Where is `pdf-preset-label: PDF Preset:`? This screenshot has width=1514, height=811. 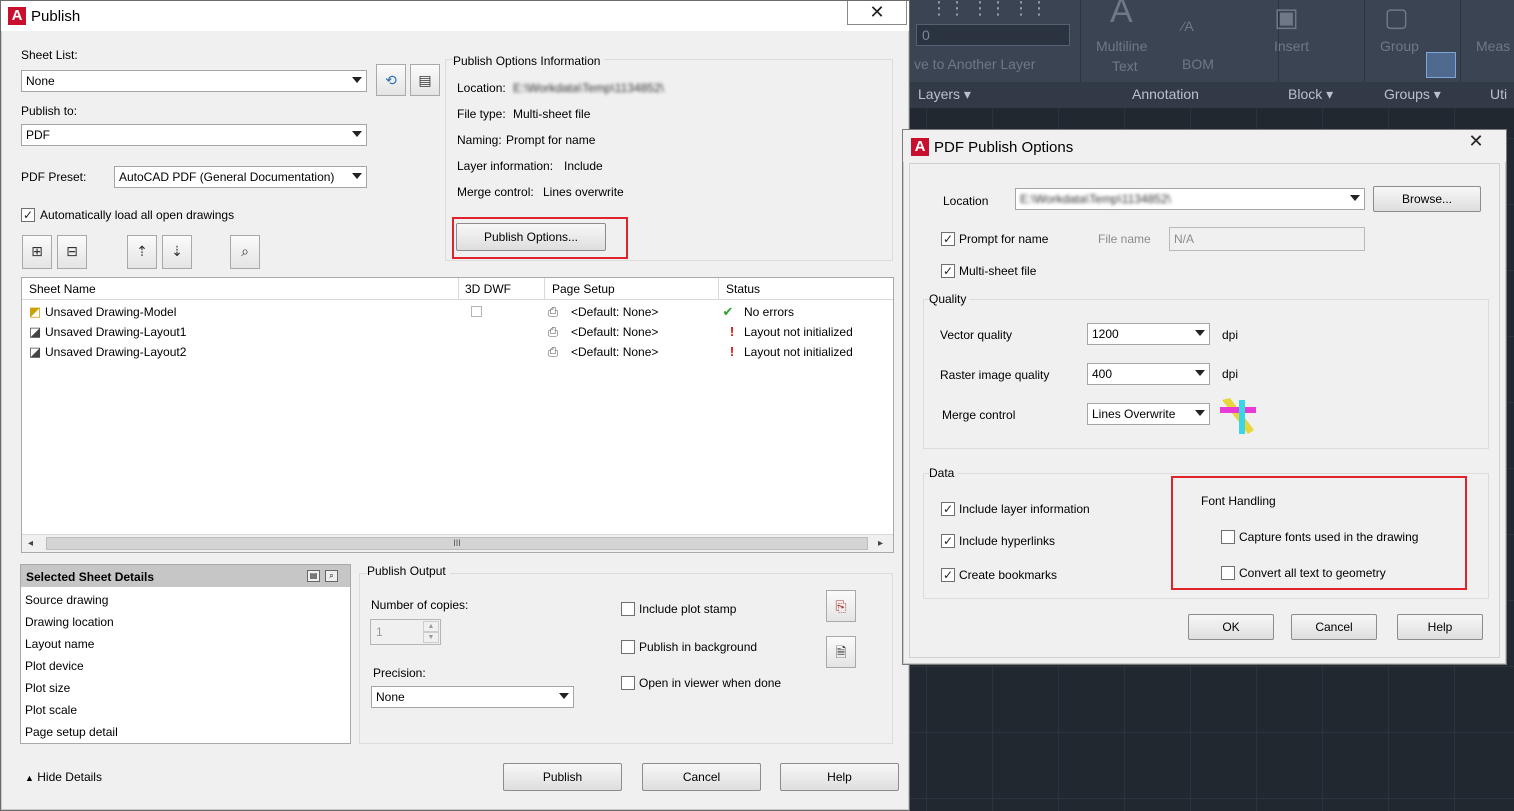
pdf-preset-label: PDF Preset: is located at coordinates (54, 177).